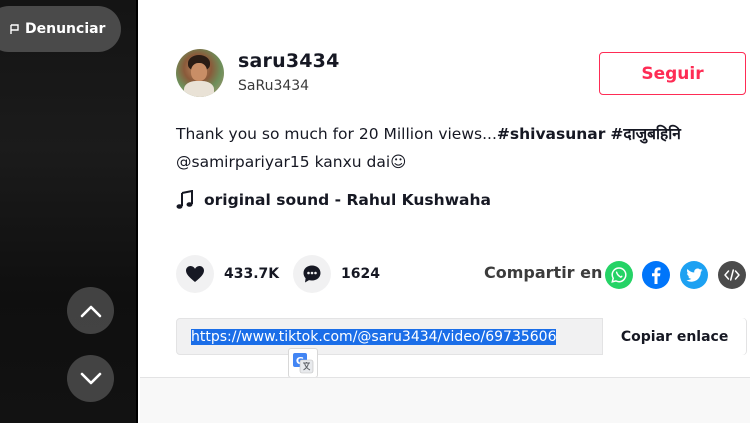  I want to click on embed-icon, so click(732, 275).